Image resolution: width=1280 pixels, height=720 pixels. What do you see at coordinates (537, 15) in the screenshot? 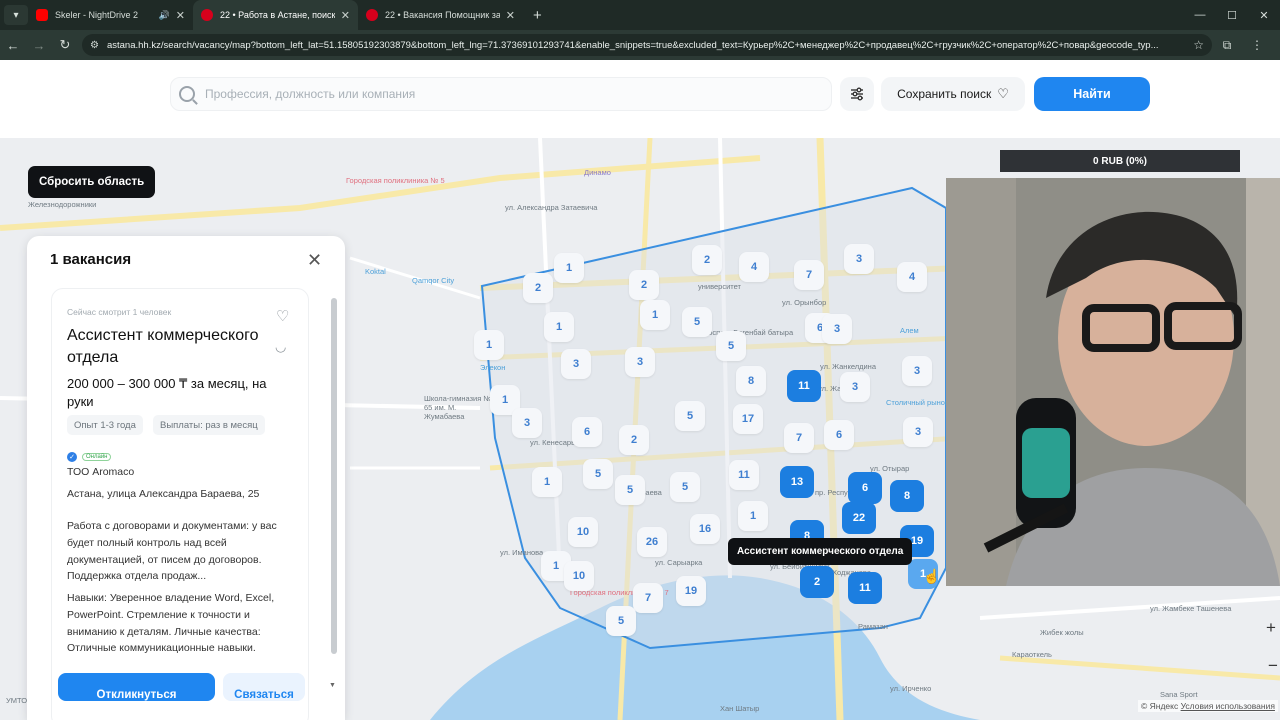
I see `new-tab-button: +` at bounding box center [537, 15].